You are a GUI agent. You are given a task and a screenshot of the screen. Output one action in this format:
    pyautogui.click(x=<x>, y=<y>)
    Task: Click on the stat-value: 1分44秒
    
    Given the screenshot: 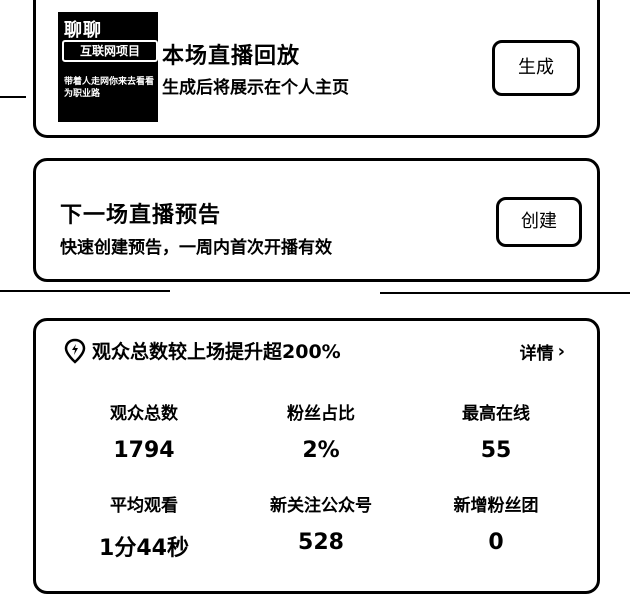 What is the action you would take?
    pyautogui.click(x=144, y=548)
    